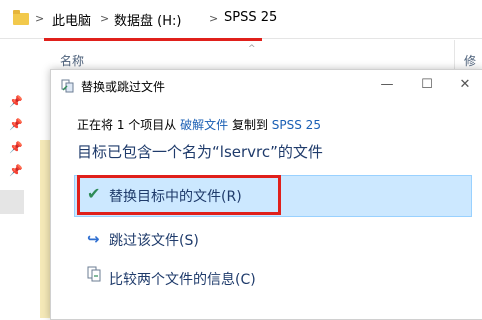  I want to click on copy-info-text: 正在将 1 个项目从 破解文件 复制到 SPSS 25, so click(199, 124).